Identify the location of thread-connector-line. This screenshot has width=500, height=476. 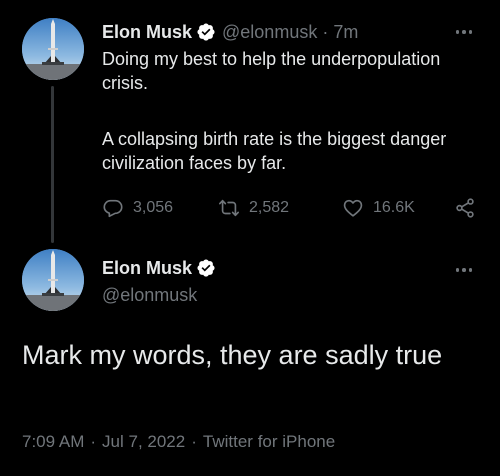
(52, 164).